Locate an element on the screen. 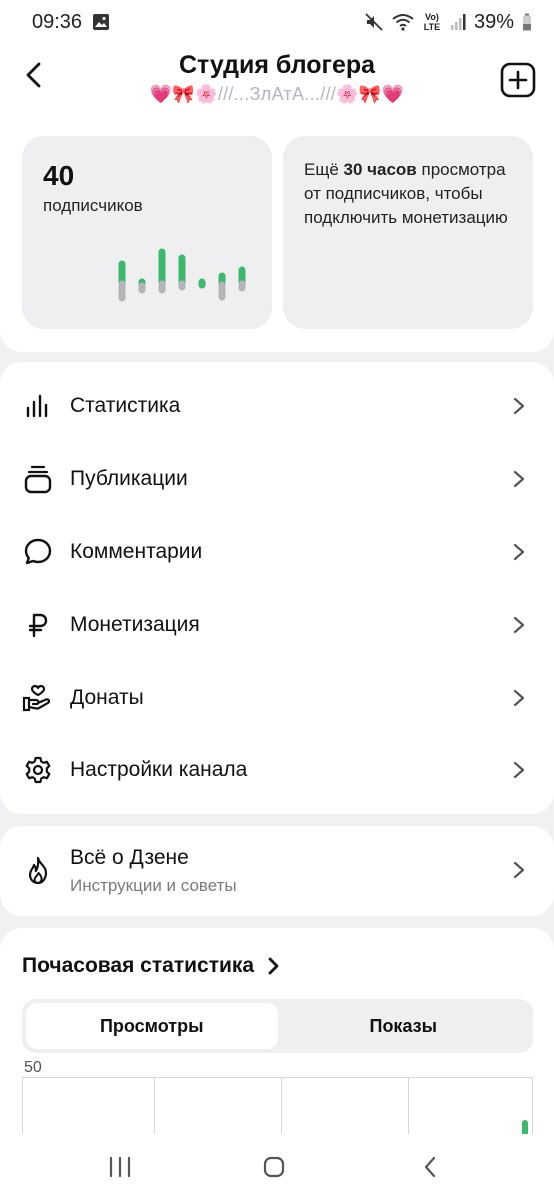 This screenshot has width=554, height=1200. promo-hours: 30 часов is located at coordinates (380, 169).